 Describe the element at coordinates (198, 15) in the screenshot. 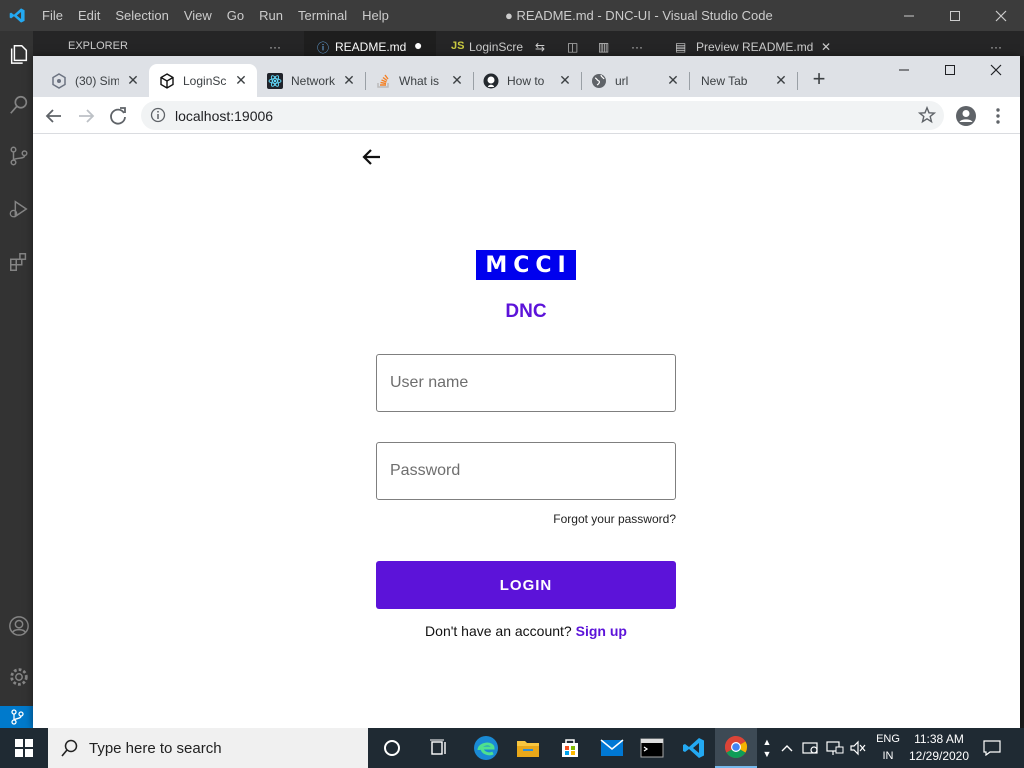

I see `menu-view: View` at that location.